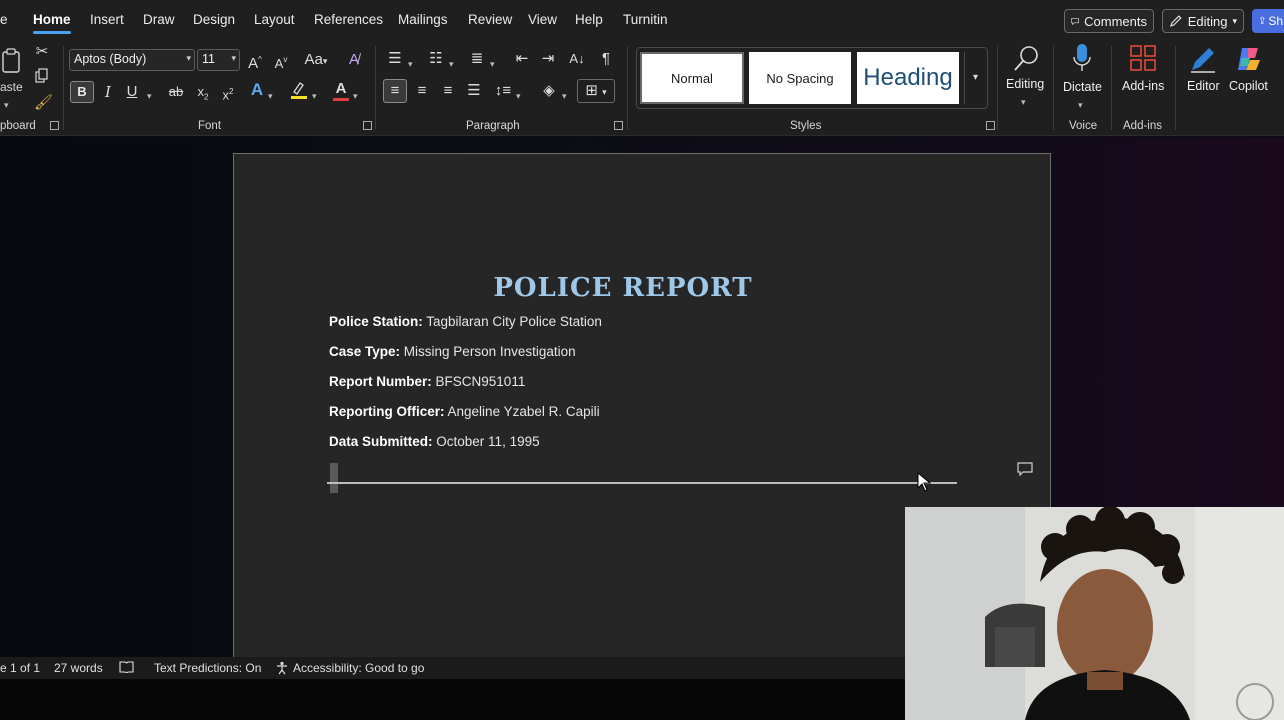  Describe the element at coordinates (159, 19) in the screenshot. I see `tab-draw: Draw` at that location.